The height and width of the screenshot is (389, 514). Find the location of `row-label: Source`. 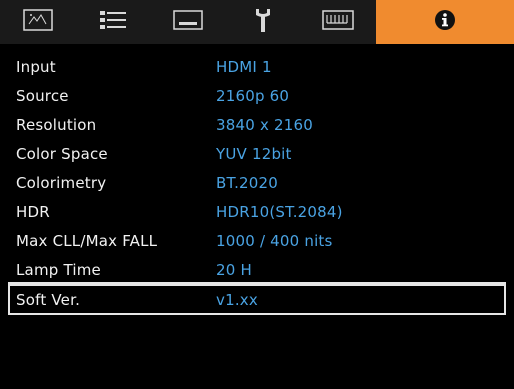

row-label: Source is located at coordinates (42, 95).